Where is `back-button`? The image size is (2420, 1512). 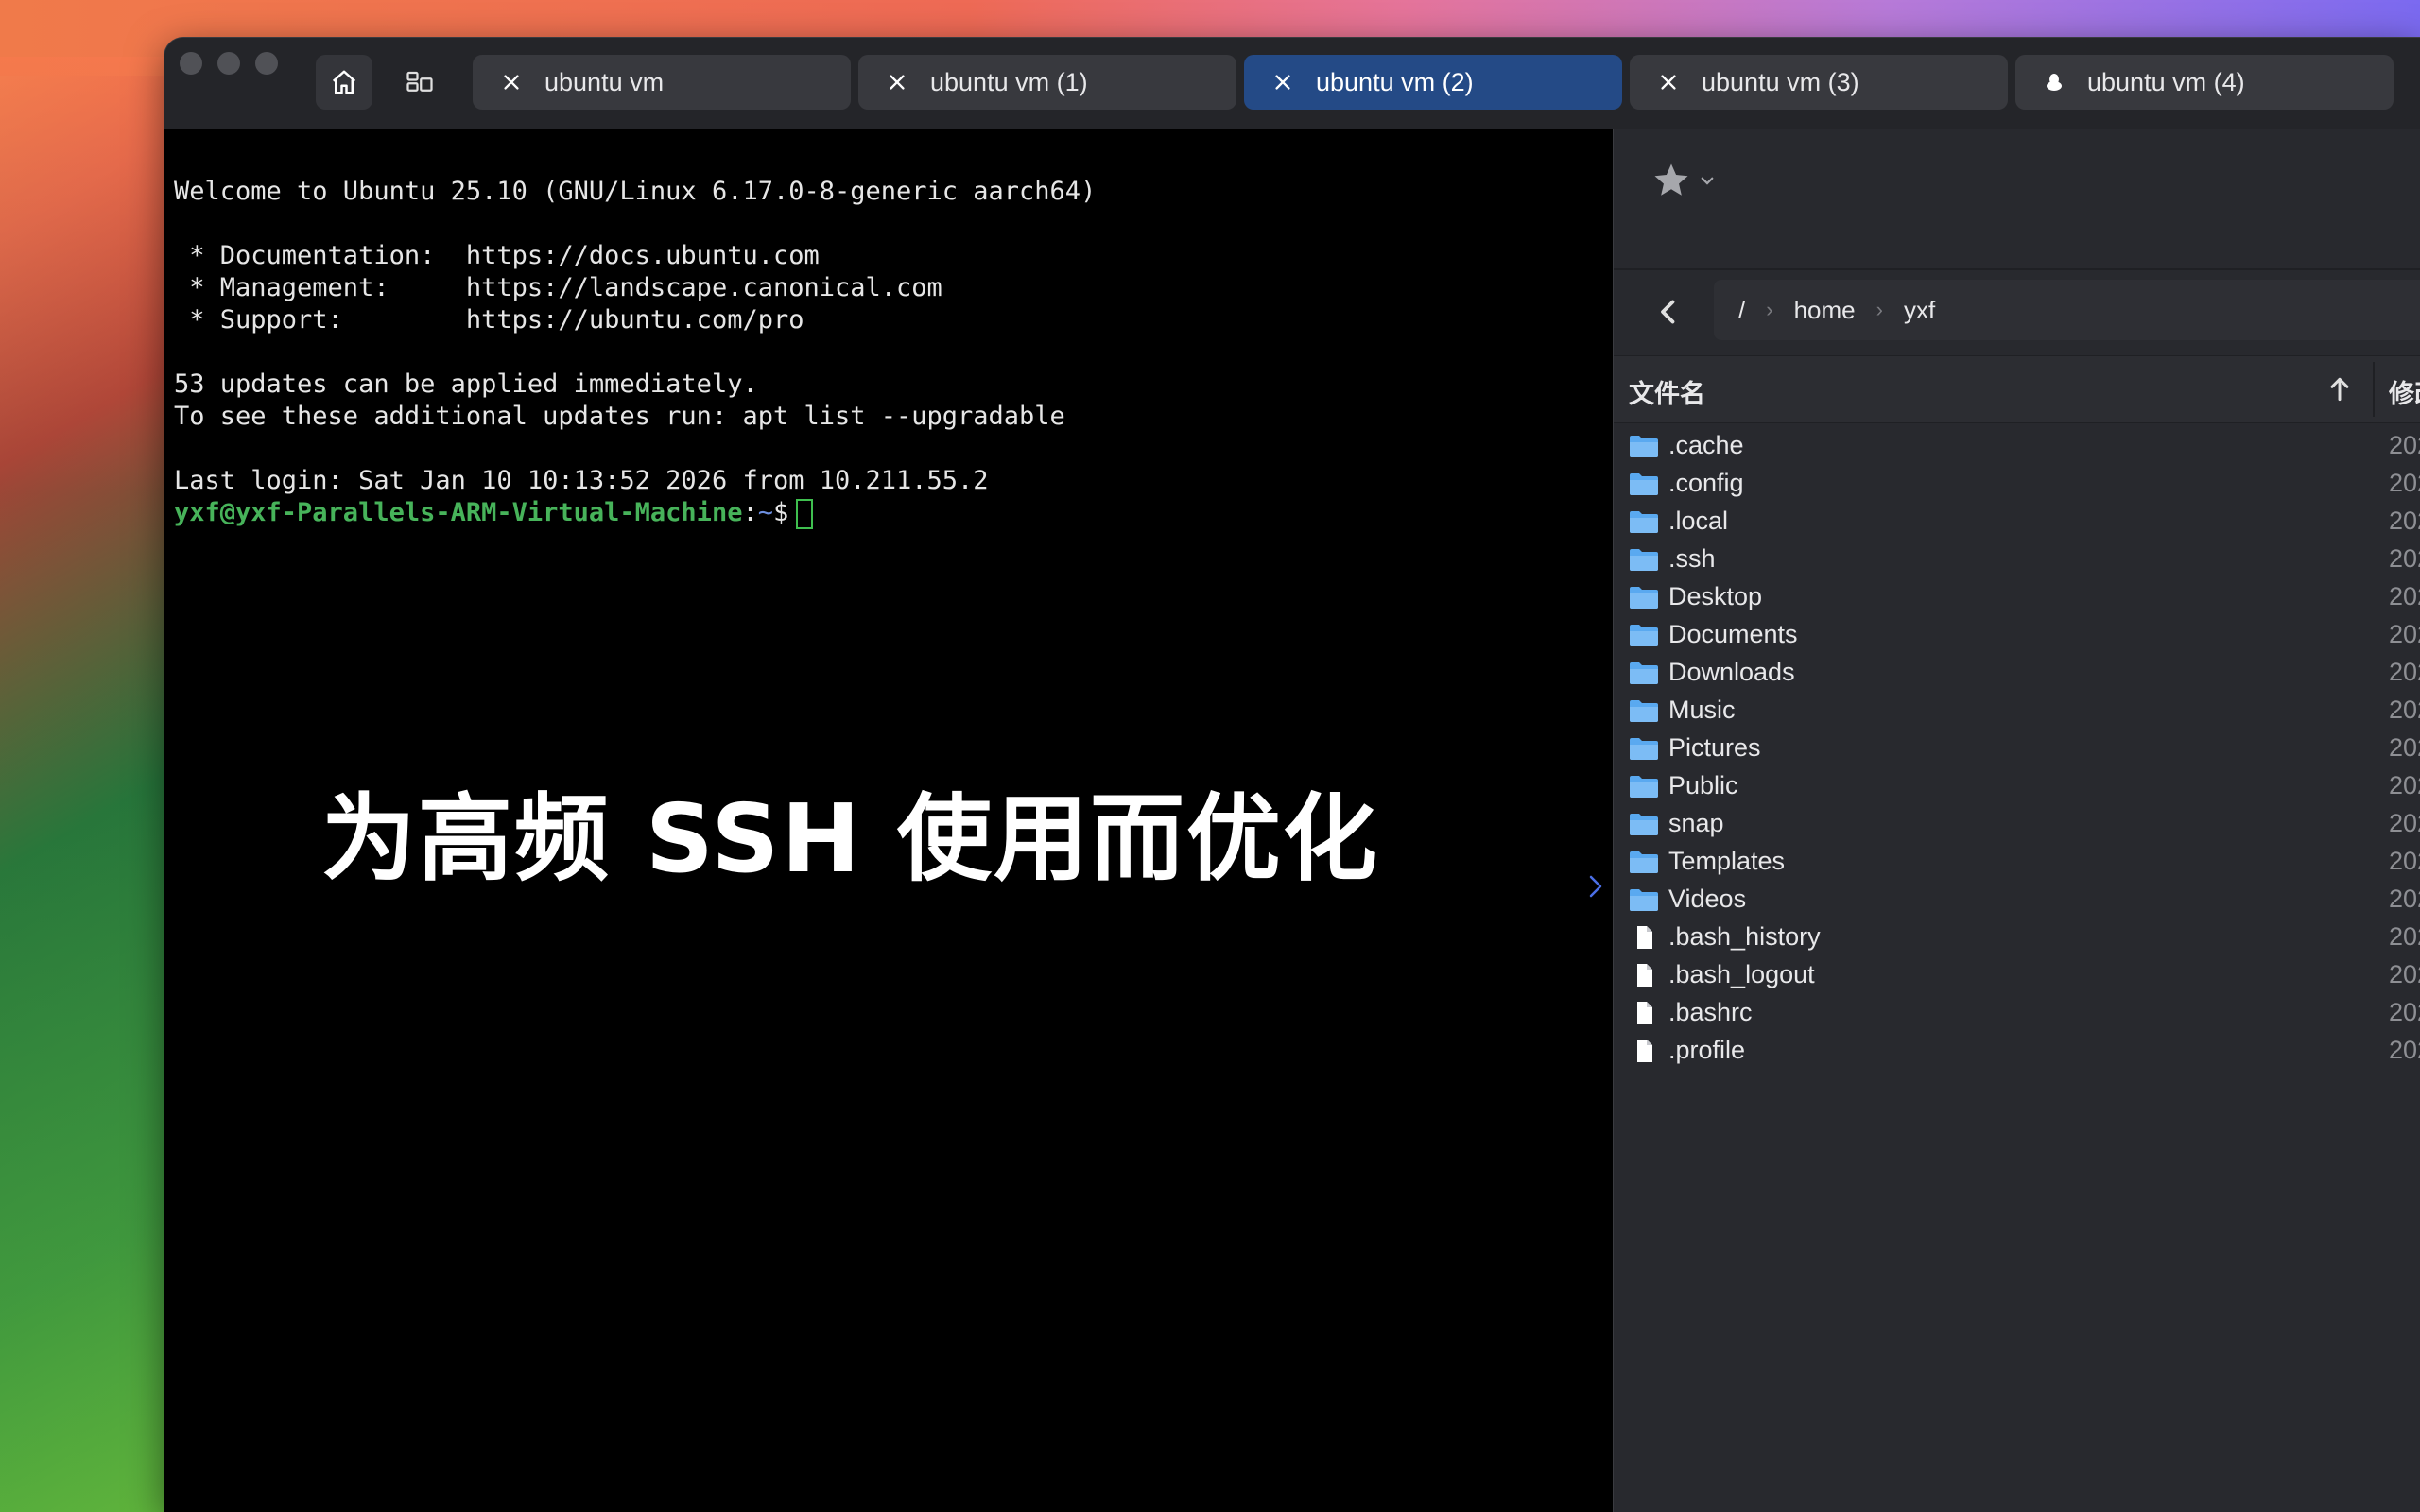
back-button is located at coordinates (1668, 312).